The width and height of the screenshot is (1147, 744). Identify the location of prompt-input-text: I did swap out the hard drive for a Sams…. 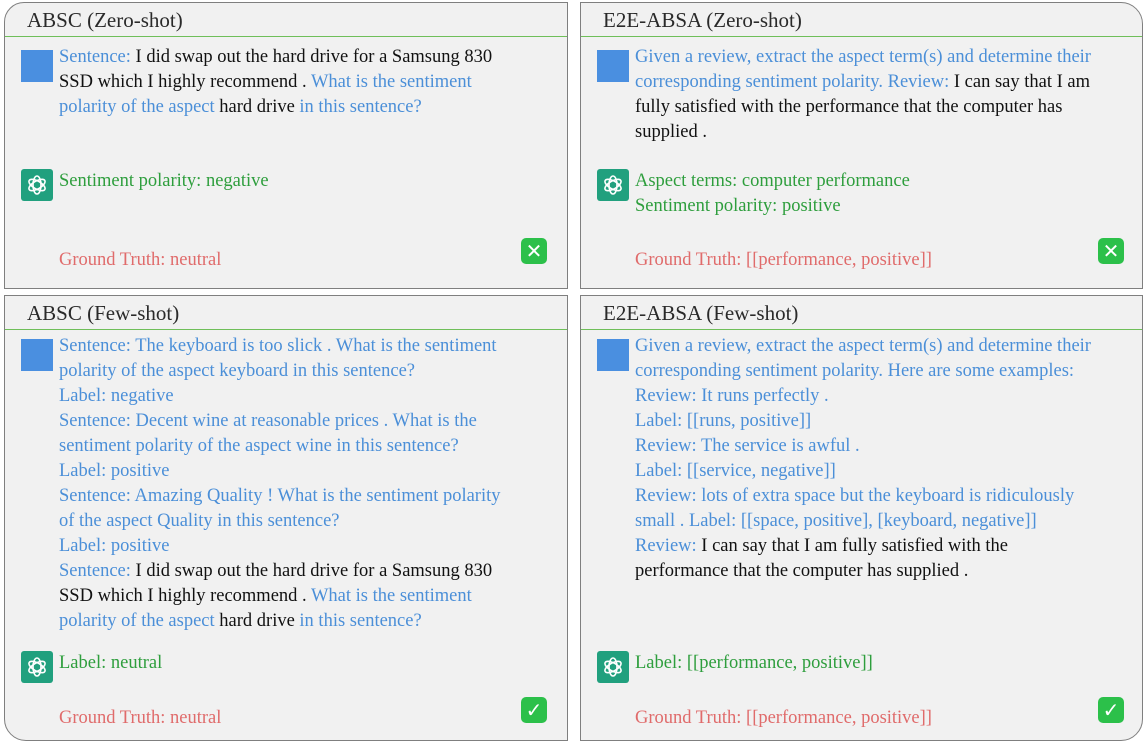
(311, 57).